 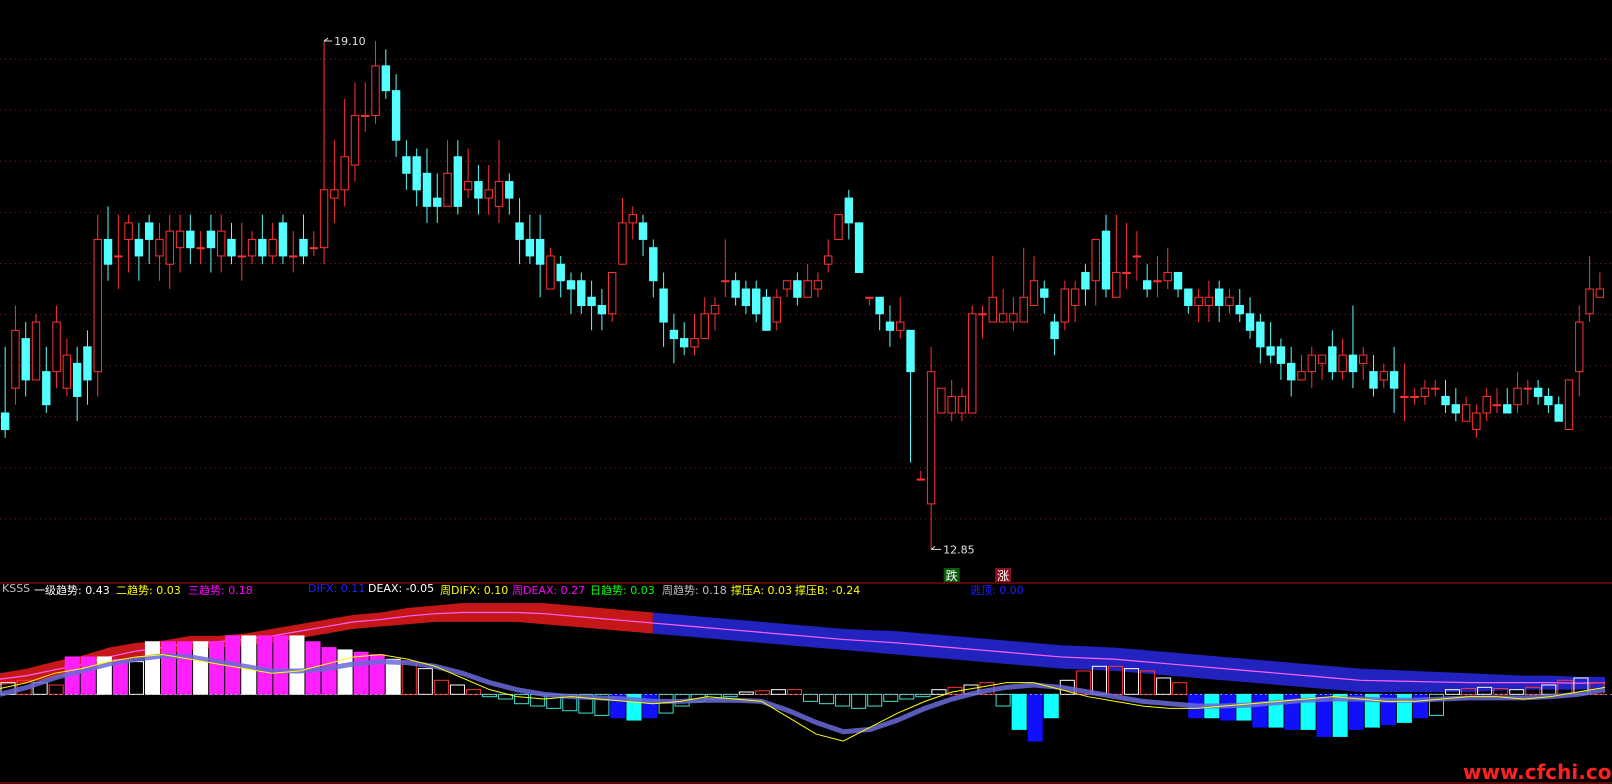 I want to click on readout-5: 周DIFX: 0.10, so click(x=474, y=590).